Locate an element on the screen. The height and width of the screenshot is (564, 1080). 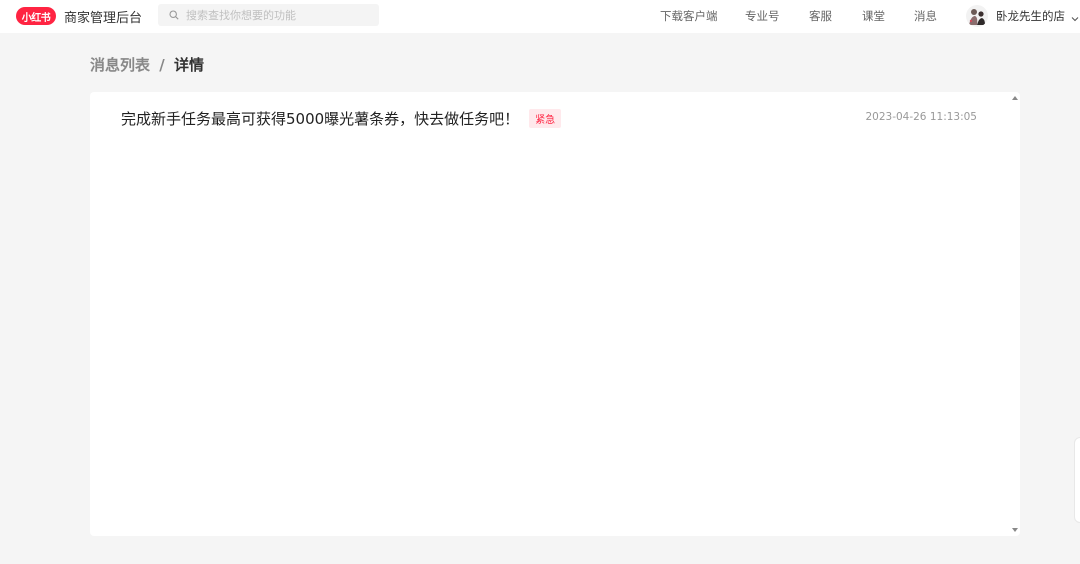
nav-customer-service: 客服 is located at coordinates (820, 16).